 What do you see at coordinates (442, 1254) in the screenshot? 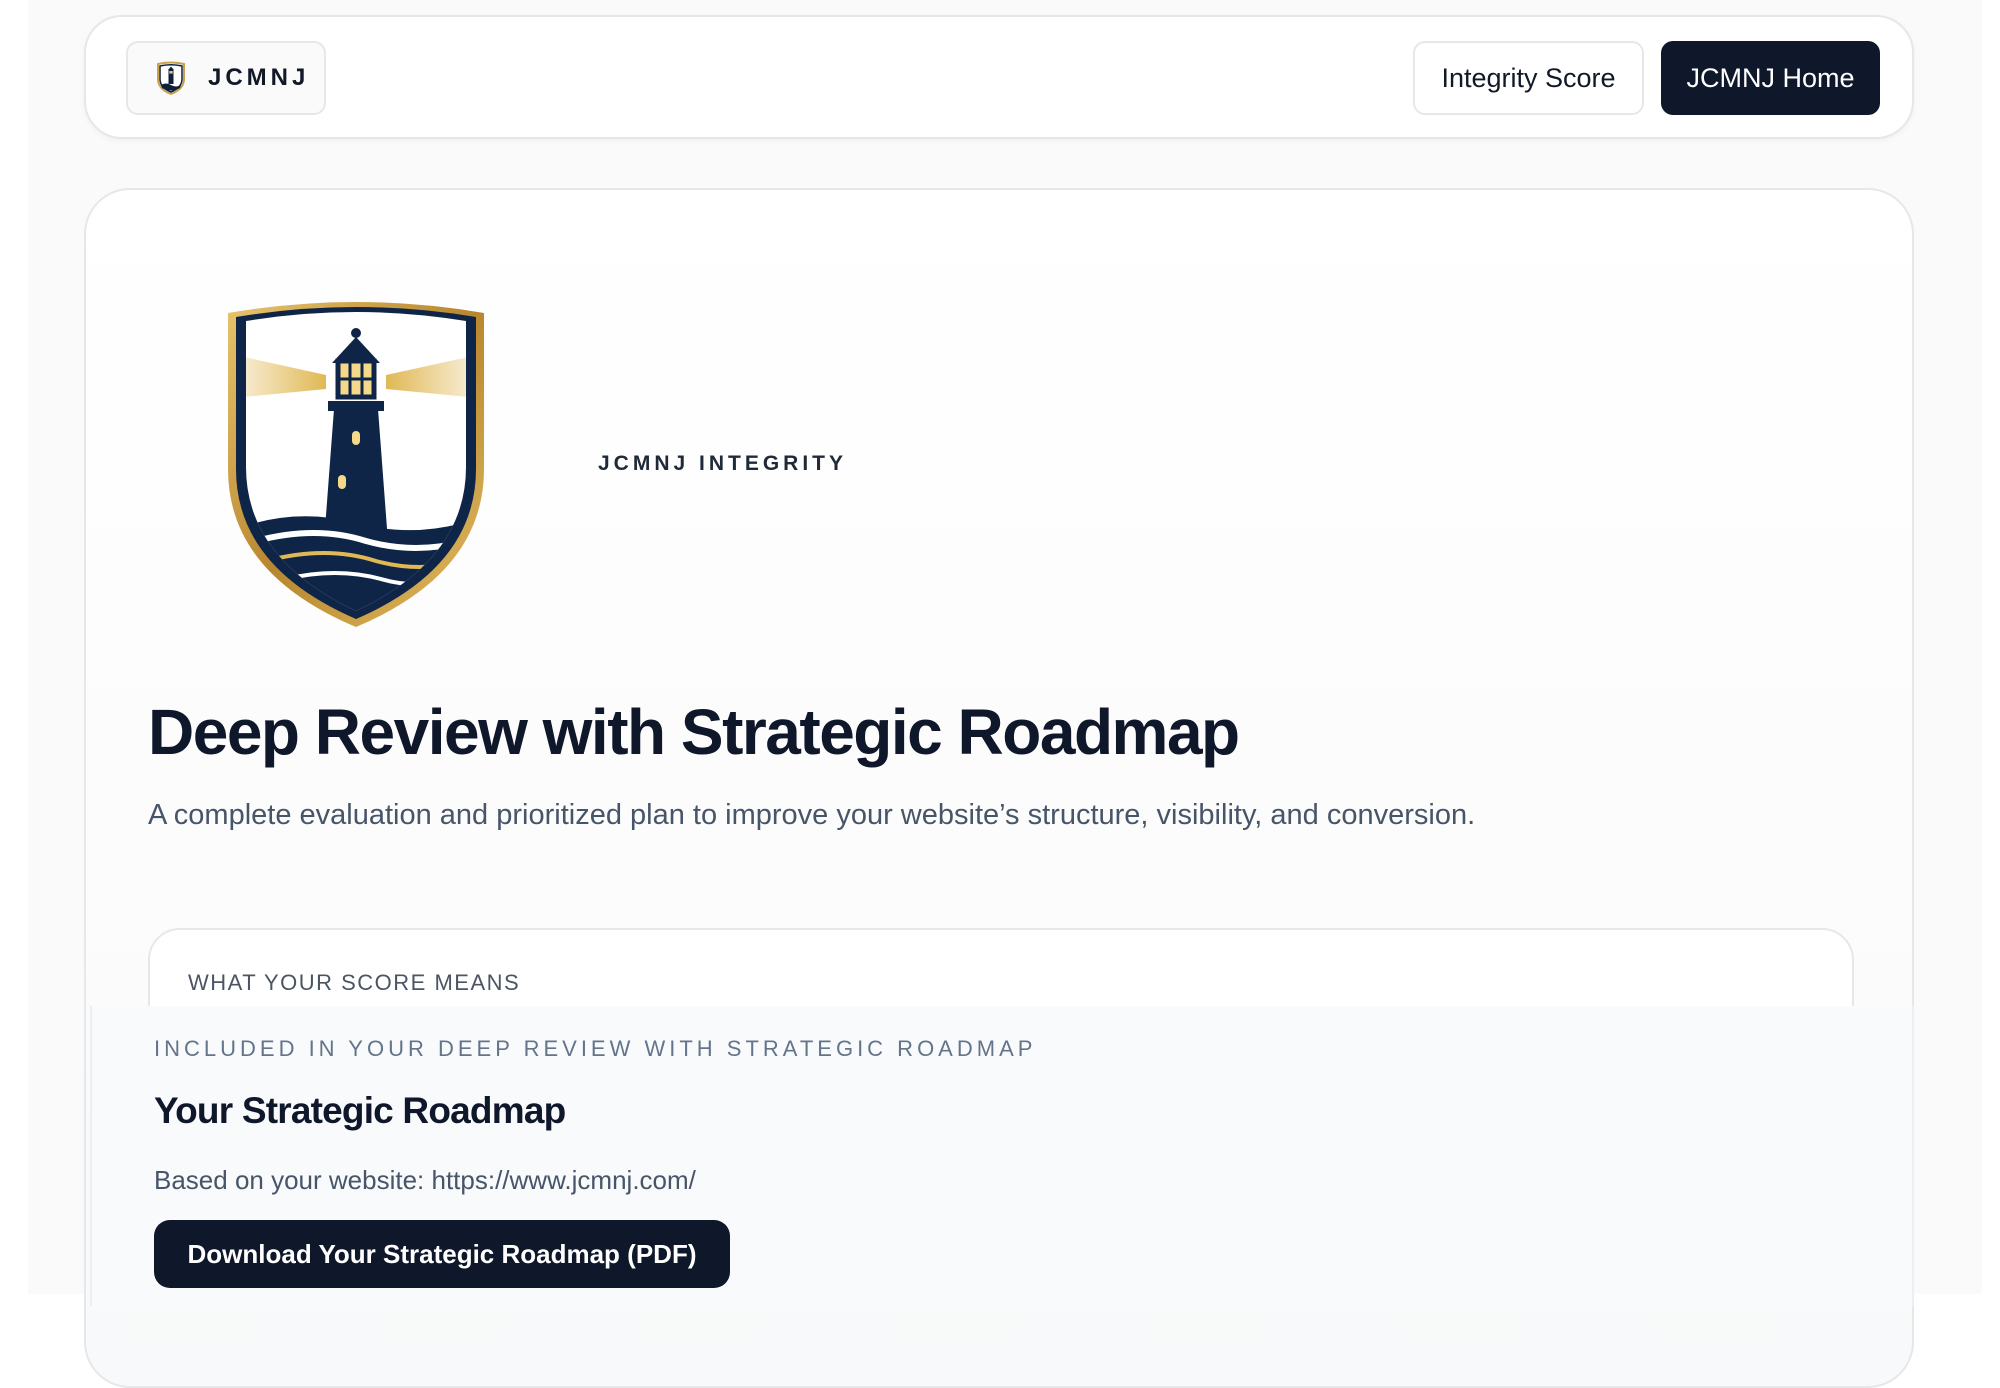
I see `download-roadmap-button: Download Your Strategic Roadmap (PDF)` at bounding box center [442, 1254].